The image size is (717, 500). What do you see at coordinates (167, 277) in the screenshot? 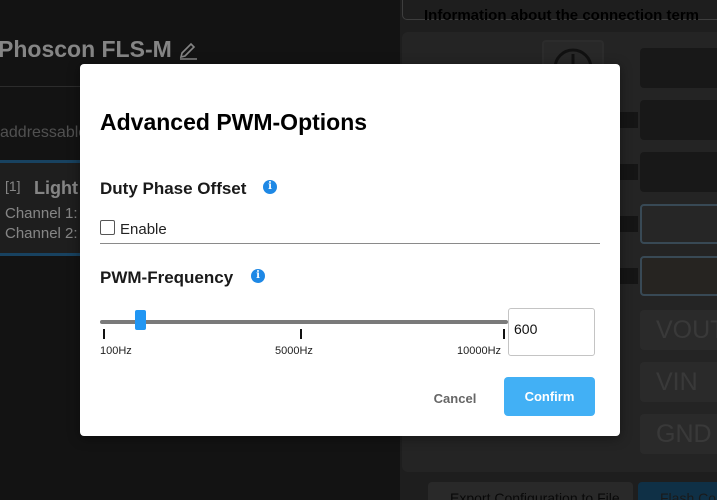
I see `pwm-frequency-heading: PWM-Frequency` at bounding box center [167, 277].